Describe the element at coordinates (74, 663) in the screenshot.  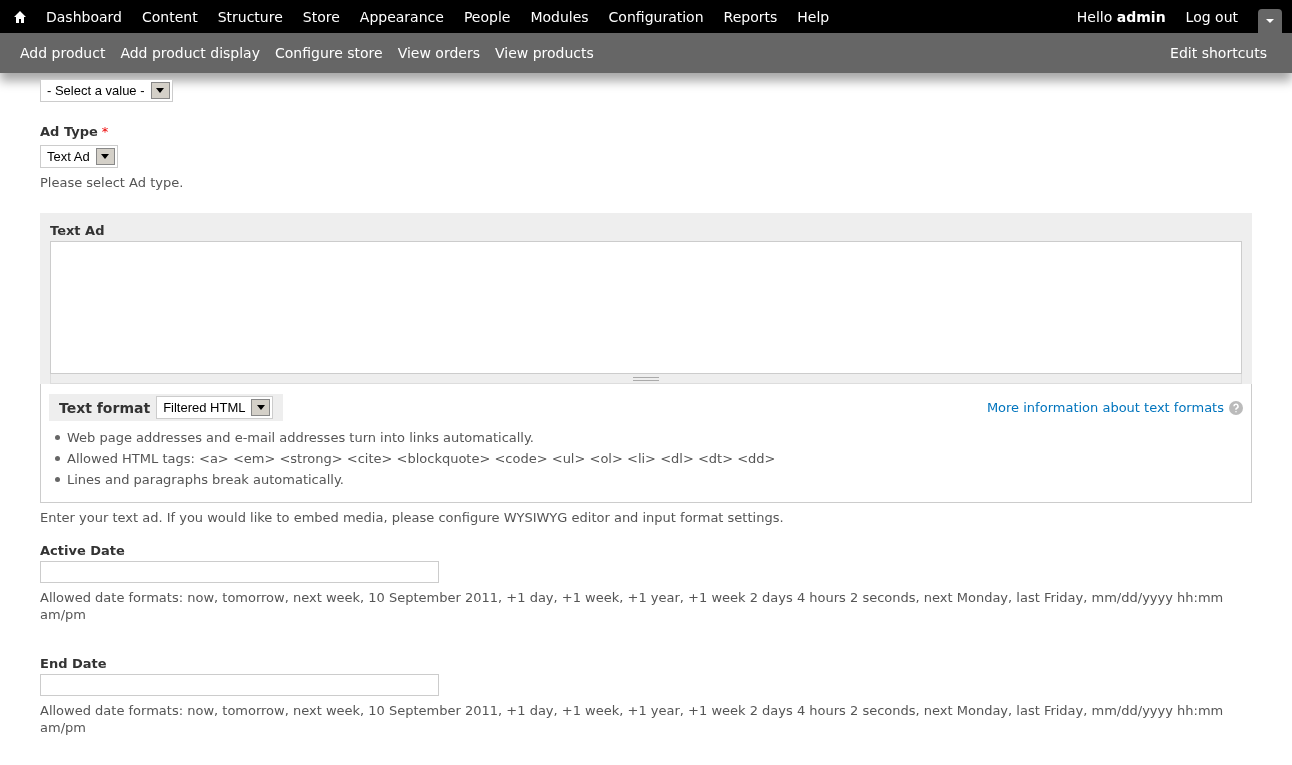
I see `field-label: End Date` at that location.